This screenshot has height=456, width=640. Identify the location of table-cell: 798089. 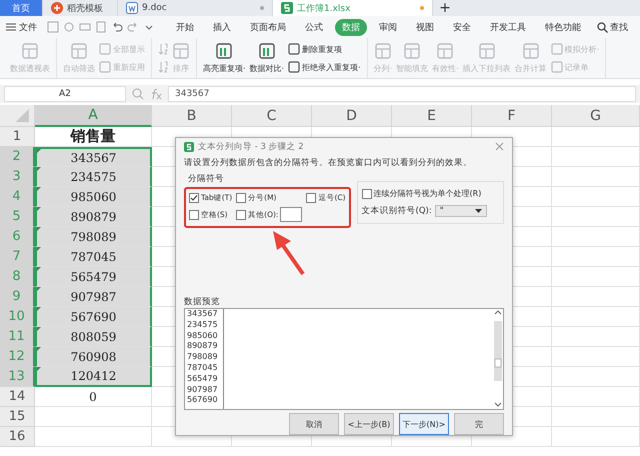
(93, 237).